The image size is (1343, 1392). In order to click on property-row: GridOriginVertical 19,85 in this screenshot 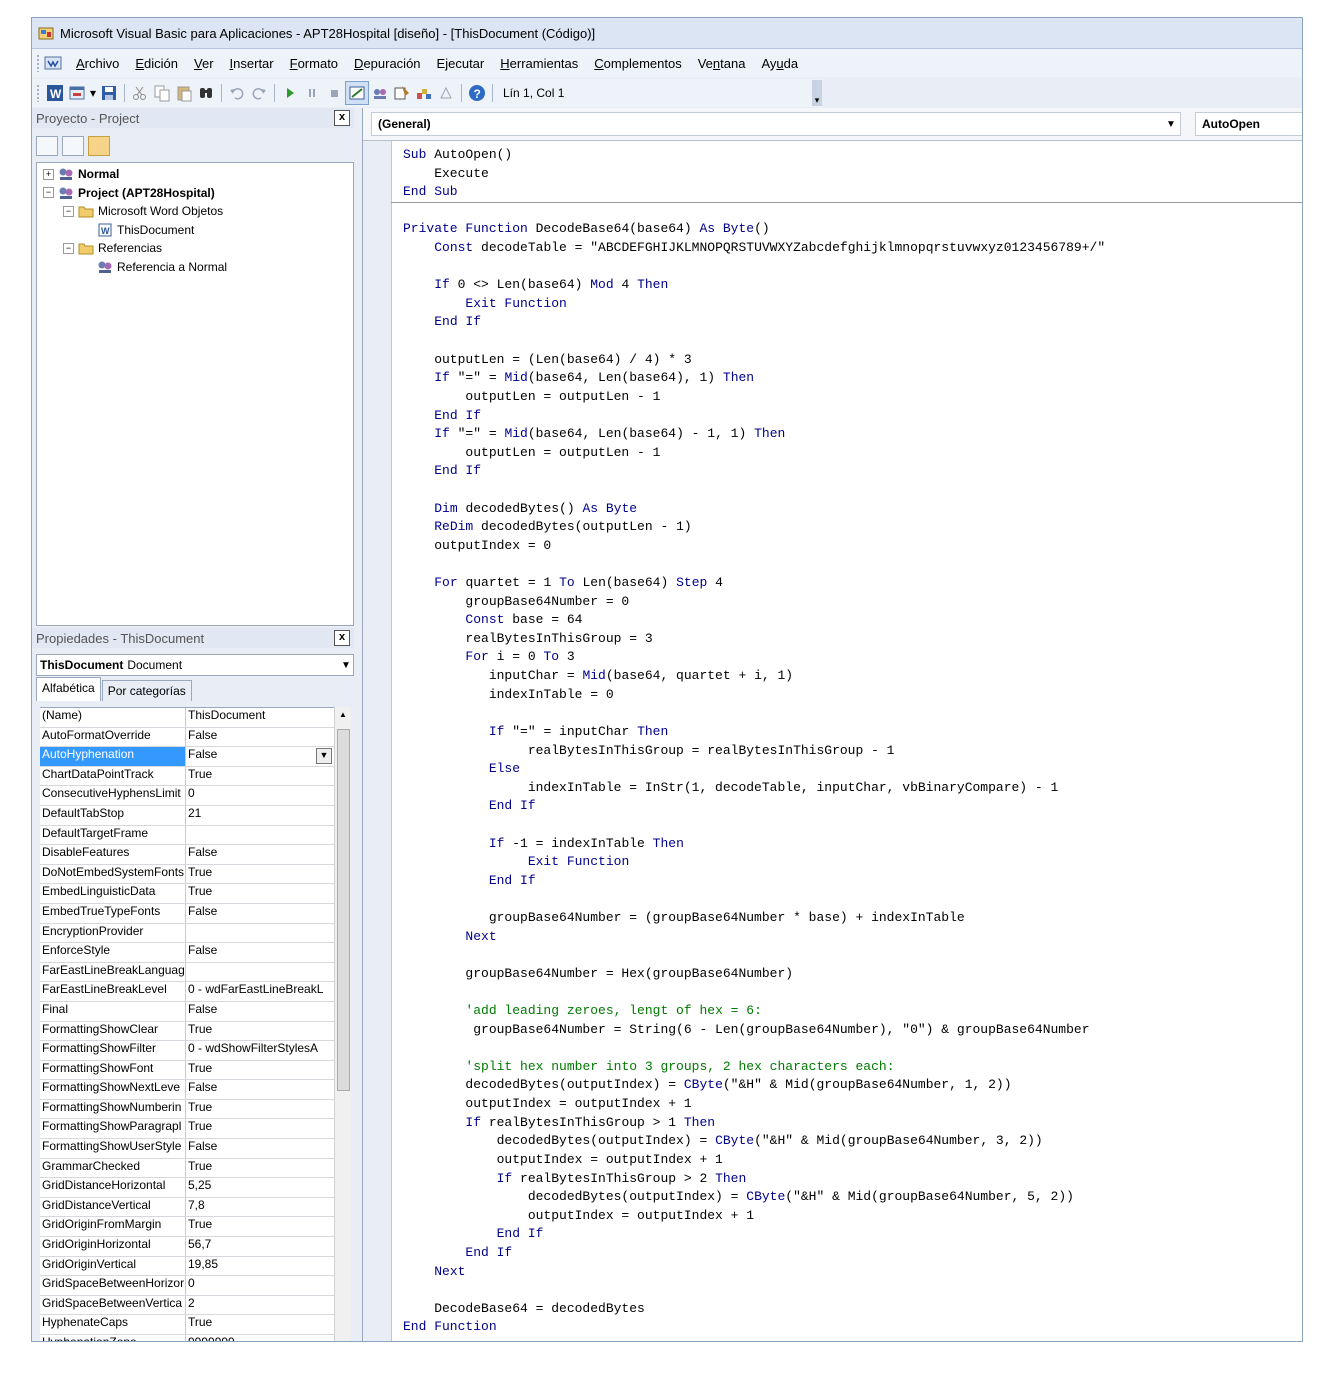, I will do `click(187, 1266)`.